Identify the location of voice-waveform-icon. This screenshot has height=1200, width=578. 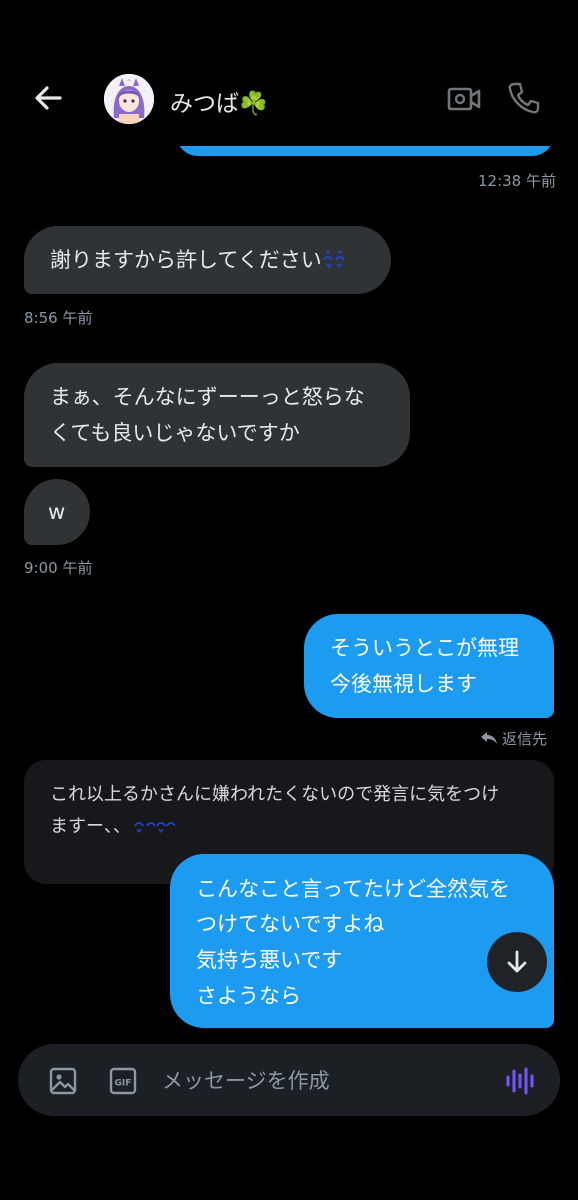
(520, 1081).